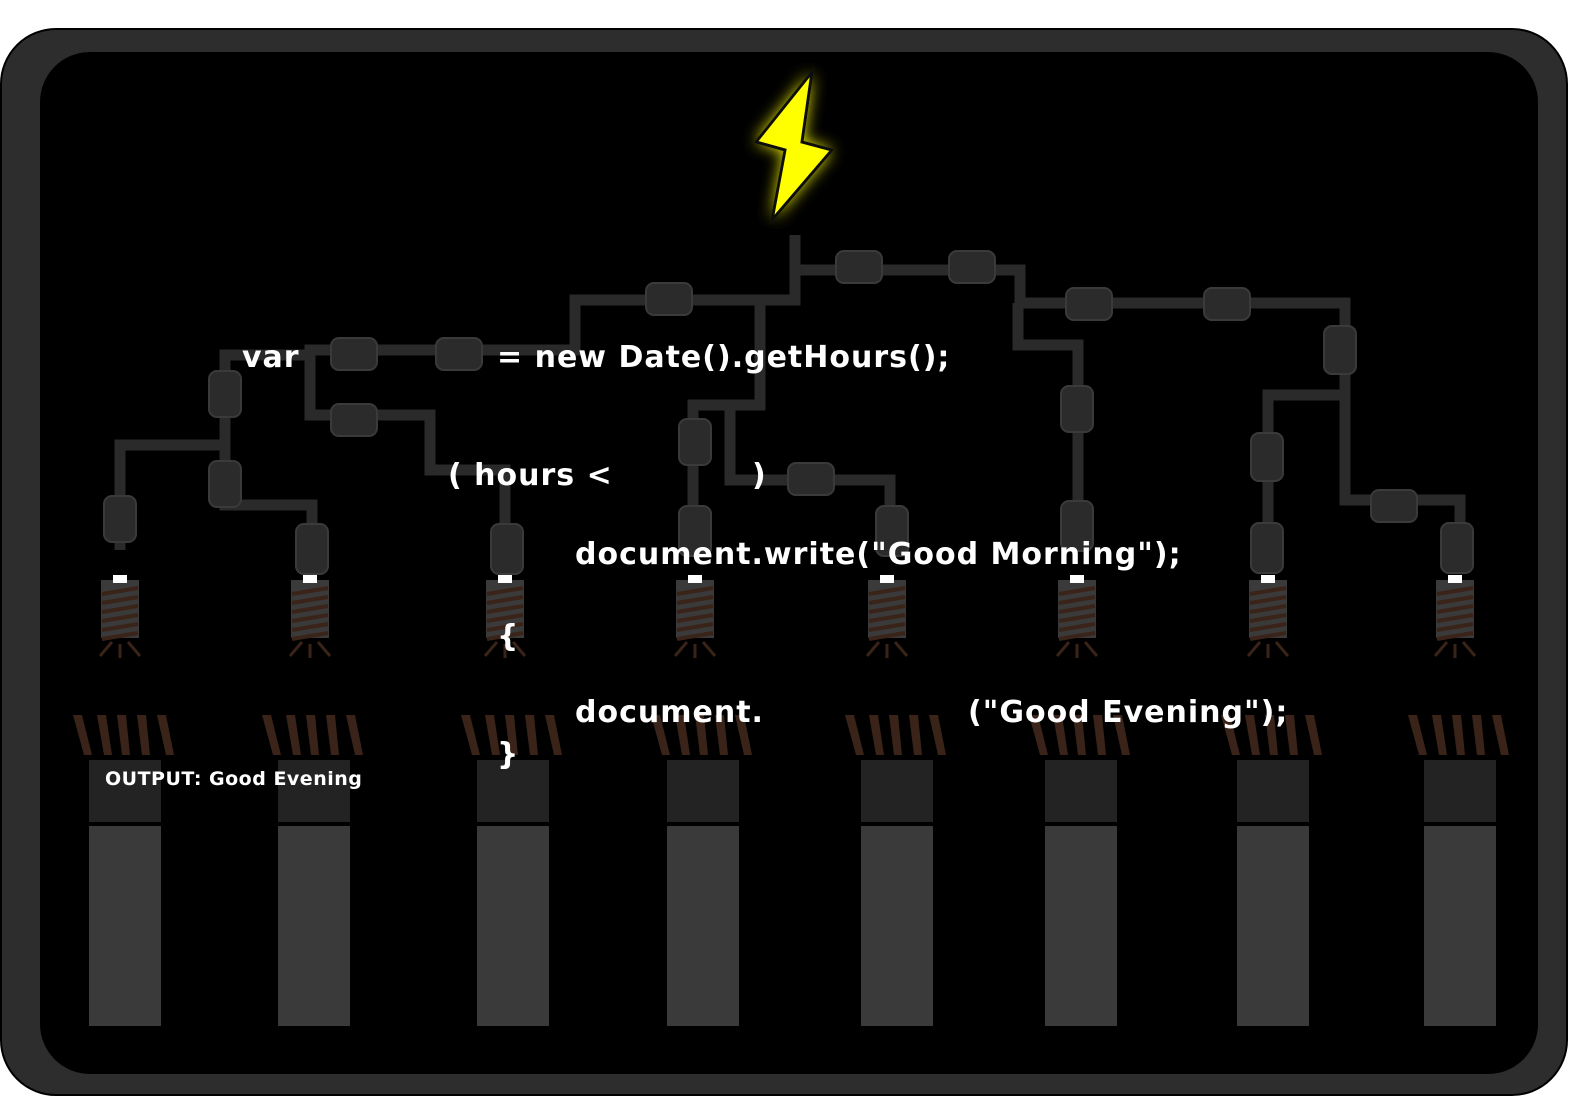 The width and height of the screenshot is (1574, 1101). What do you see at coordinates (271, 357) in the screenshot?
I see `code-keyword-var: var` at bounding box center [271, 357].